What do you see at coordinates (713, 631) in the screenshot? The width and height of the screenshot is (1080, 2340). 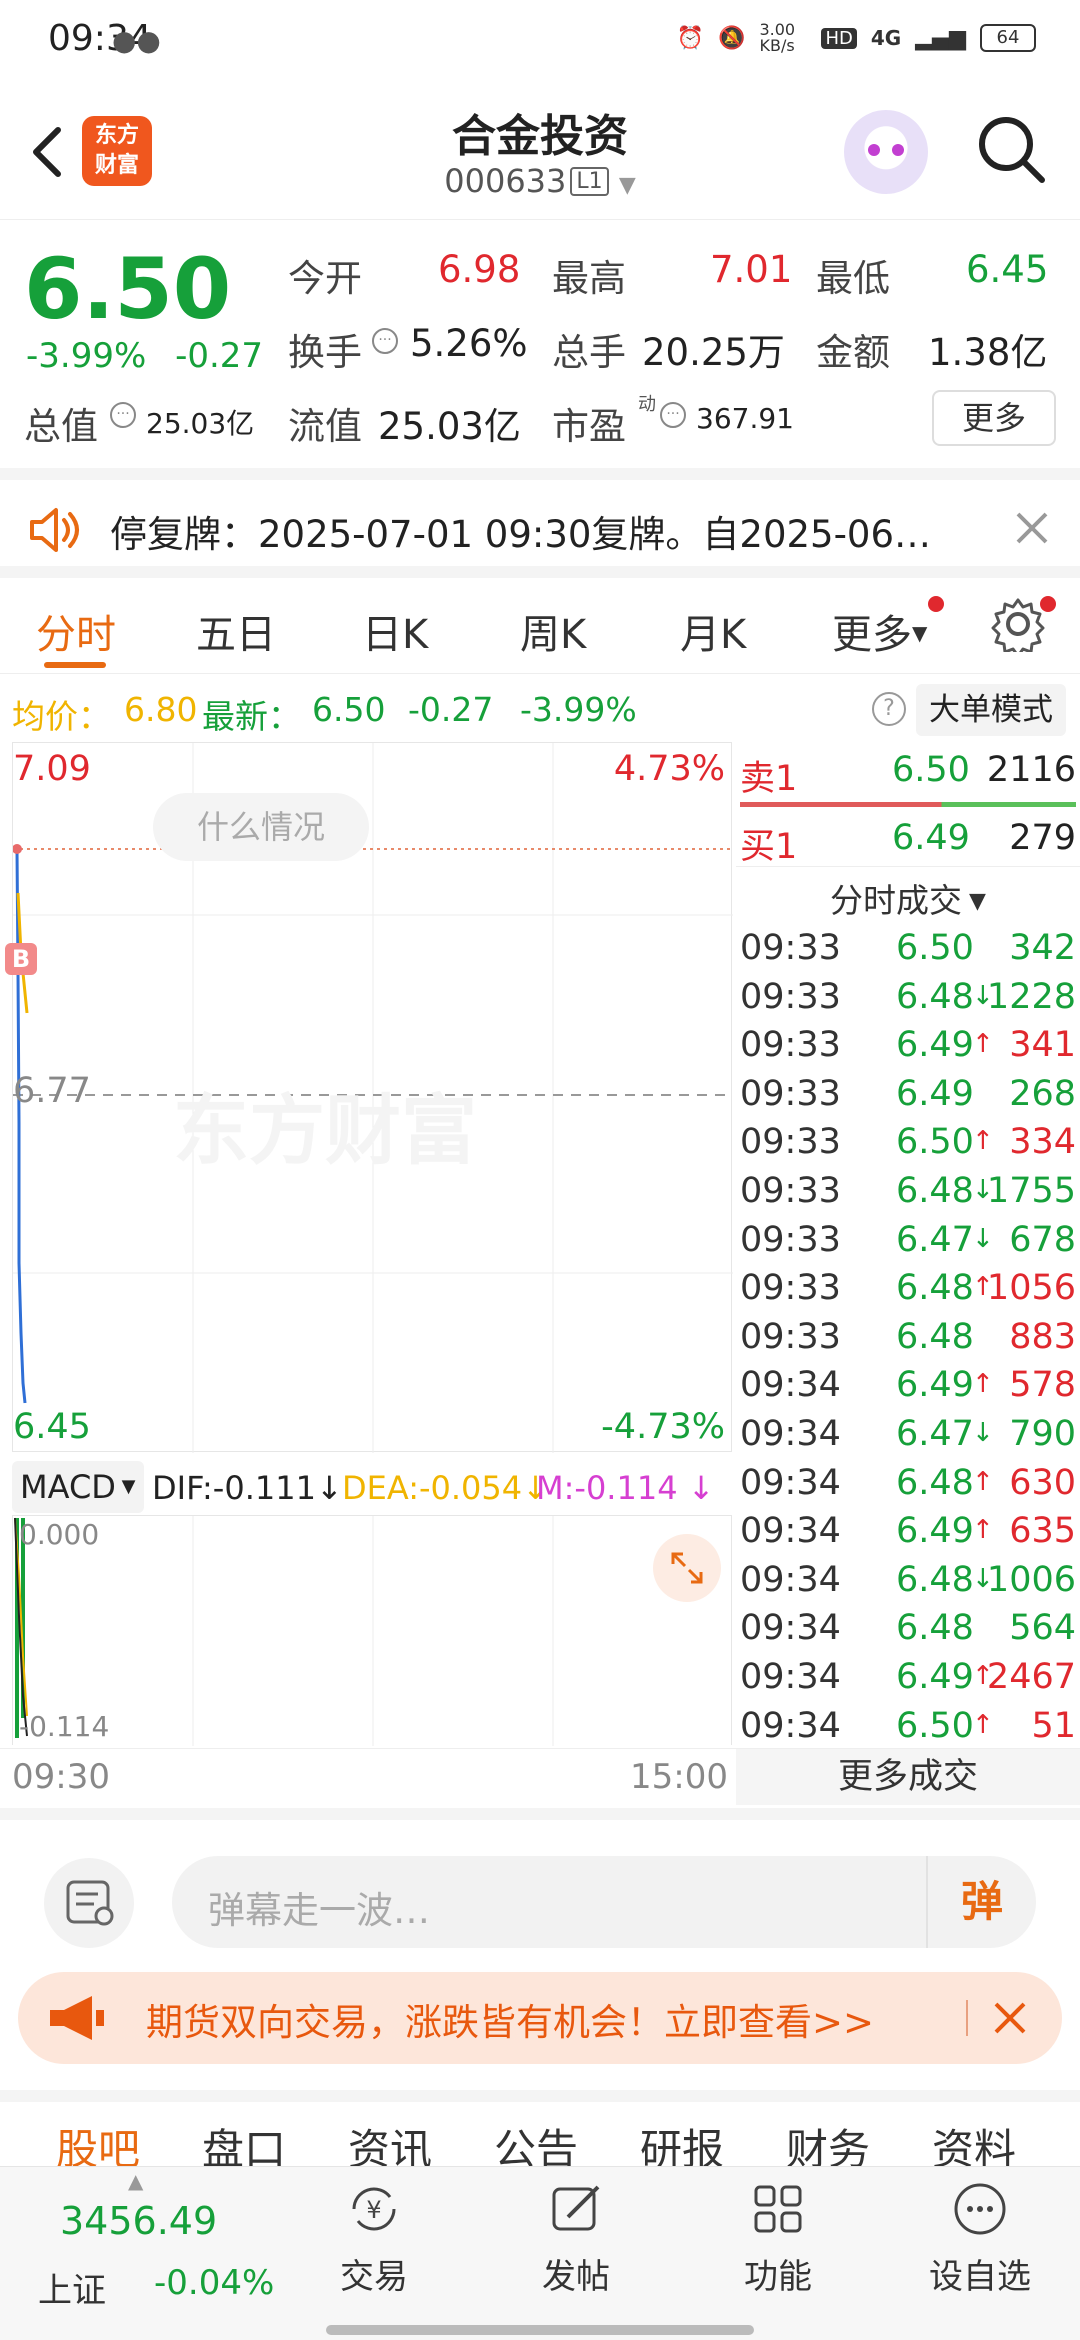 I see `tab-monthly-k: 月K` at bounding box center [713, 631].